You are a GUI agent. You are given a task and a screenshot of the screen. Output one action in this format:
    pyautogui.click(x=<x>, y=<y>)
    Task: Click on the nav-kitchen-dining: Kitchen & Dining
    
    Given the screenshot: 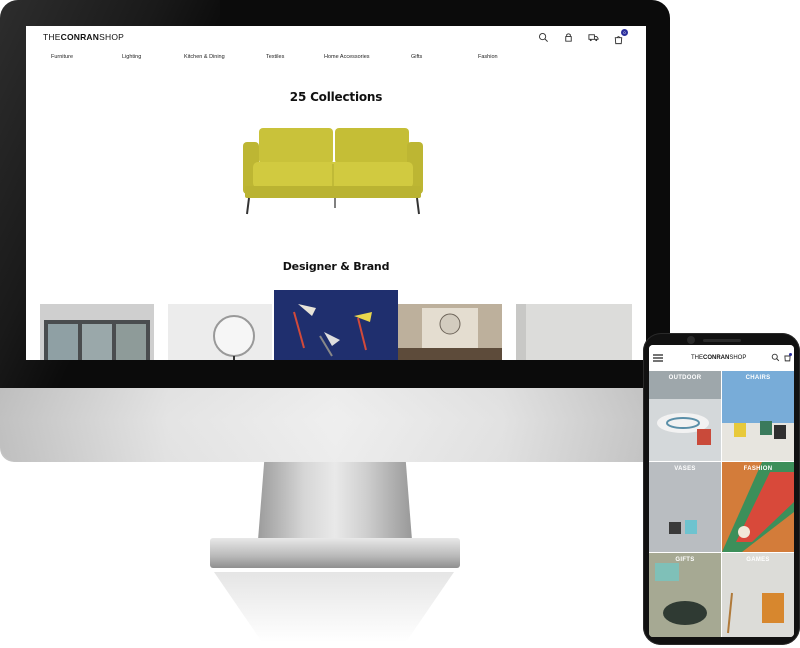 What is the action you would take?
    pyautogui.click(x=204, y=57)
    